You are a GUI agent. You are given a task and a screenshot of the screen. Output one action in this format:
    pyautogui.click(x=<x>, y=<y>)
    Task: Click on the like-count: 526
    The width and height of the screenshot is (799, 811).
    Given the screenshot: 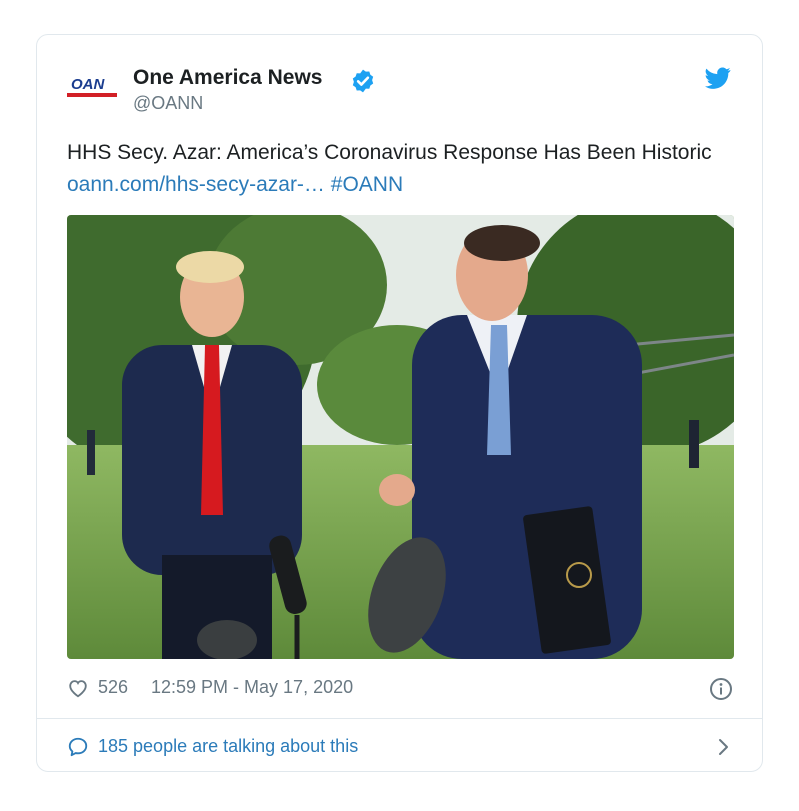 What is the action you would take?
    pyautogui.click(x=113, y=687)
    